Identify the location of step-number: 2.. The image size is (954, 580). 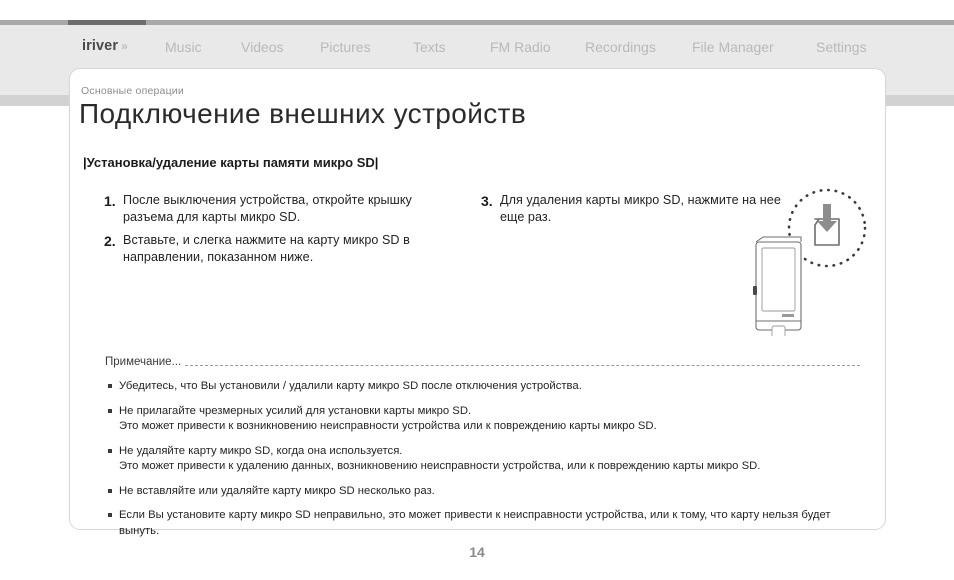
(110, 241).